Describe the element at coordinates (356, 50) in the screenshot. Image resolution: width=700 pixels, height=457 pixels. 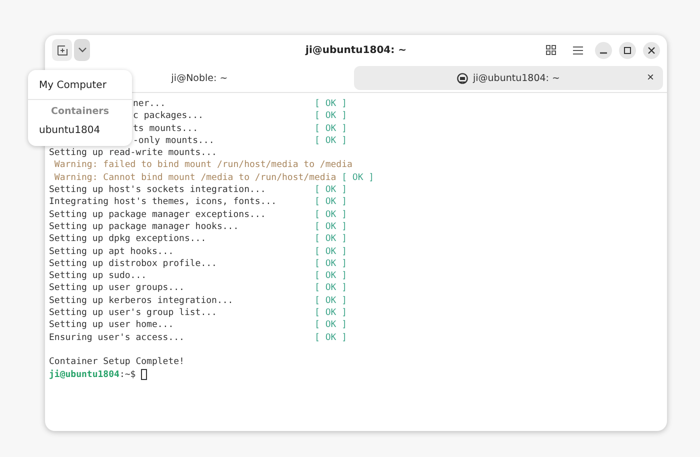
I see `window-title: ji@ubuntu1804: ~` at that location.